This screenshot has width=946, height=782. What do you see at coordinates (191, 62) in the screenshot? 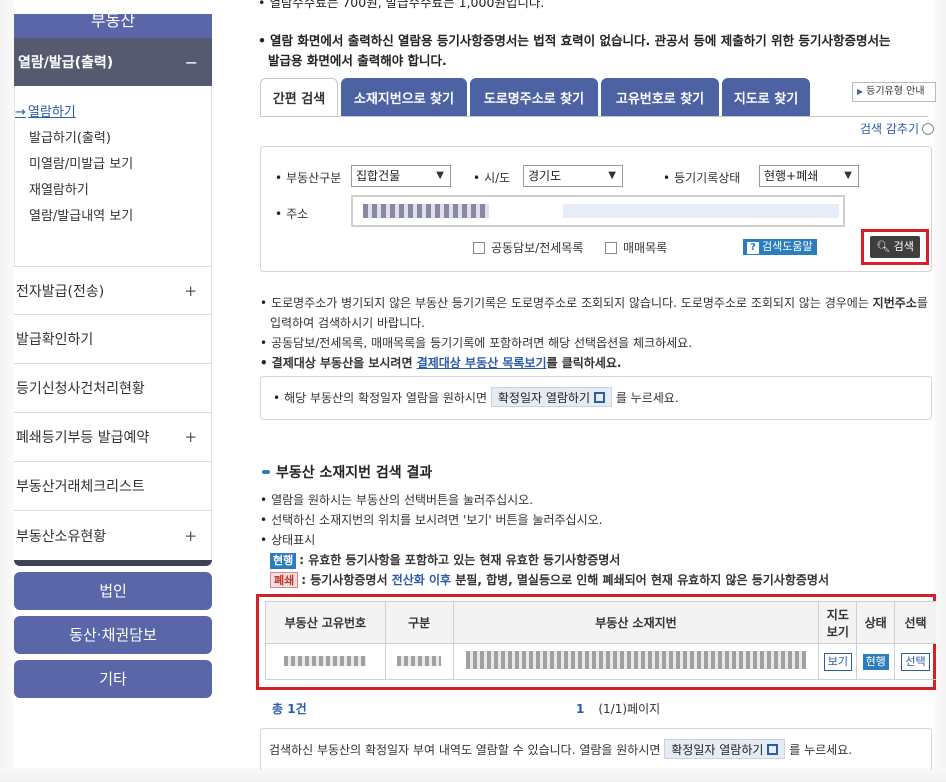
I see `collapse-icon: −` at bounding box center [191, 62].